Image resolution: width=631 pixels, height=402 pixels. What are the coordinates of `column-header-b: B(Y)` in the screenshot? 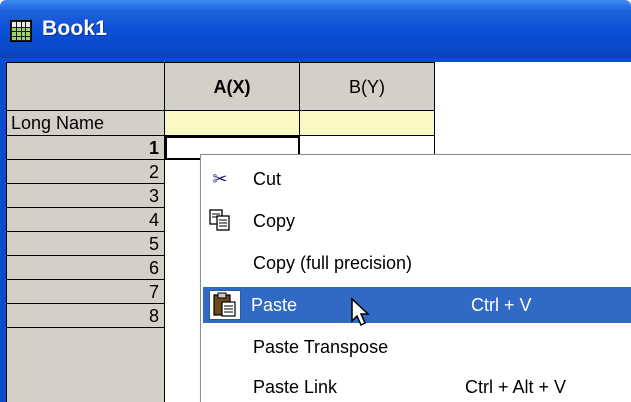 It's located at (367, 86).